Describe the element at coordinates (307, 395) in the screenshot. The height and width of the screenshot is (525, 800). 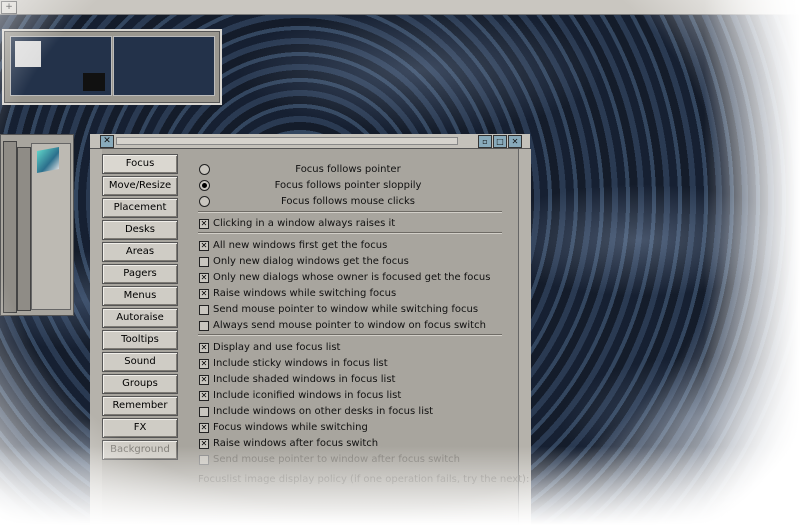
I see `option-label: Include iconified windows in focus list` at that location.